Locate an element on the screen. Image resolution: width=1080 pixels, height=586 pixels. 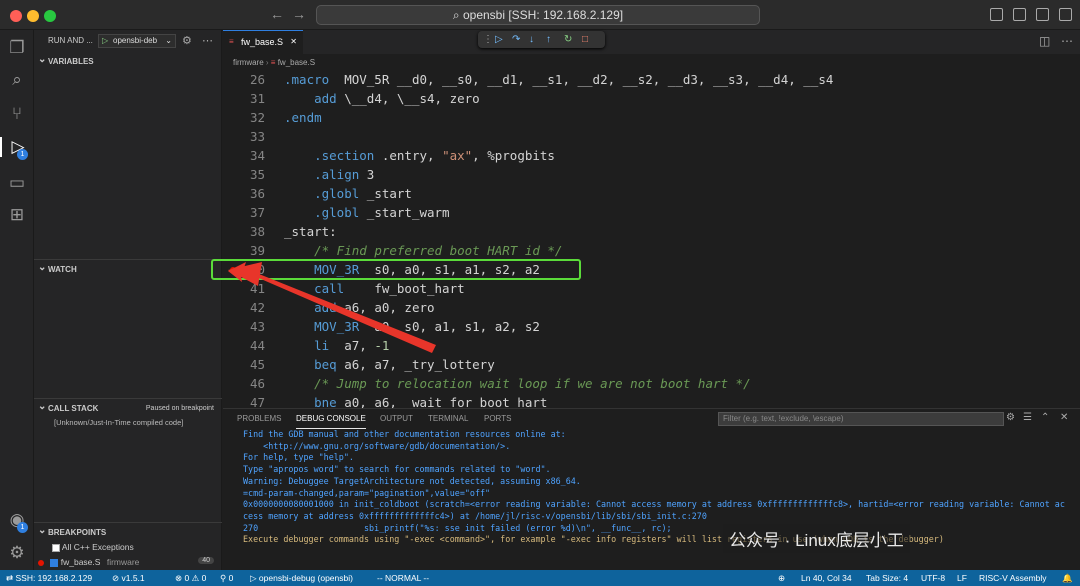
restart-icon: ↻ is located at coordinates (568, 39).